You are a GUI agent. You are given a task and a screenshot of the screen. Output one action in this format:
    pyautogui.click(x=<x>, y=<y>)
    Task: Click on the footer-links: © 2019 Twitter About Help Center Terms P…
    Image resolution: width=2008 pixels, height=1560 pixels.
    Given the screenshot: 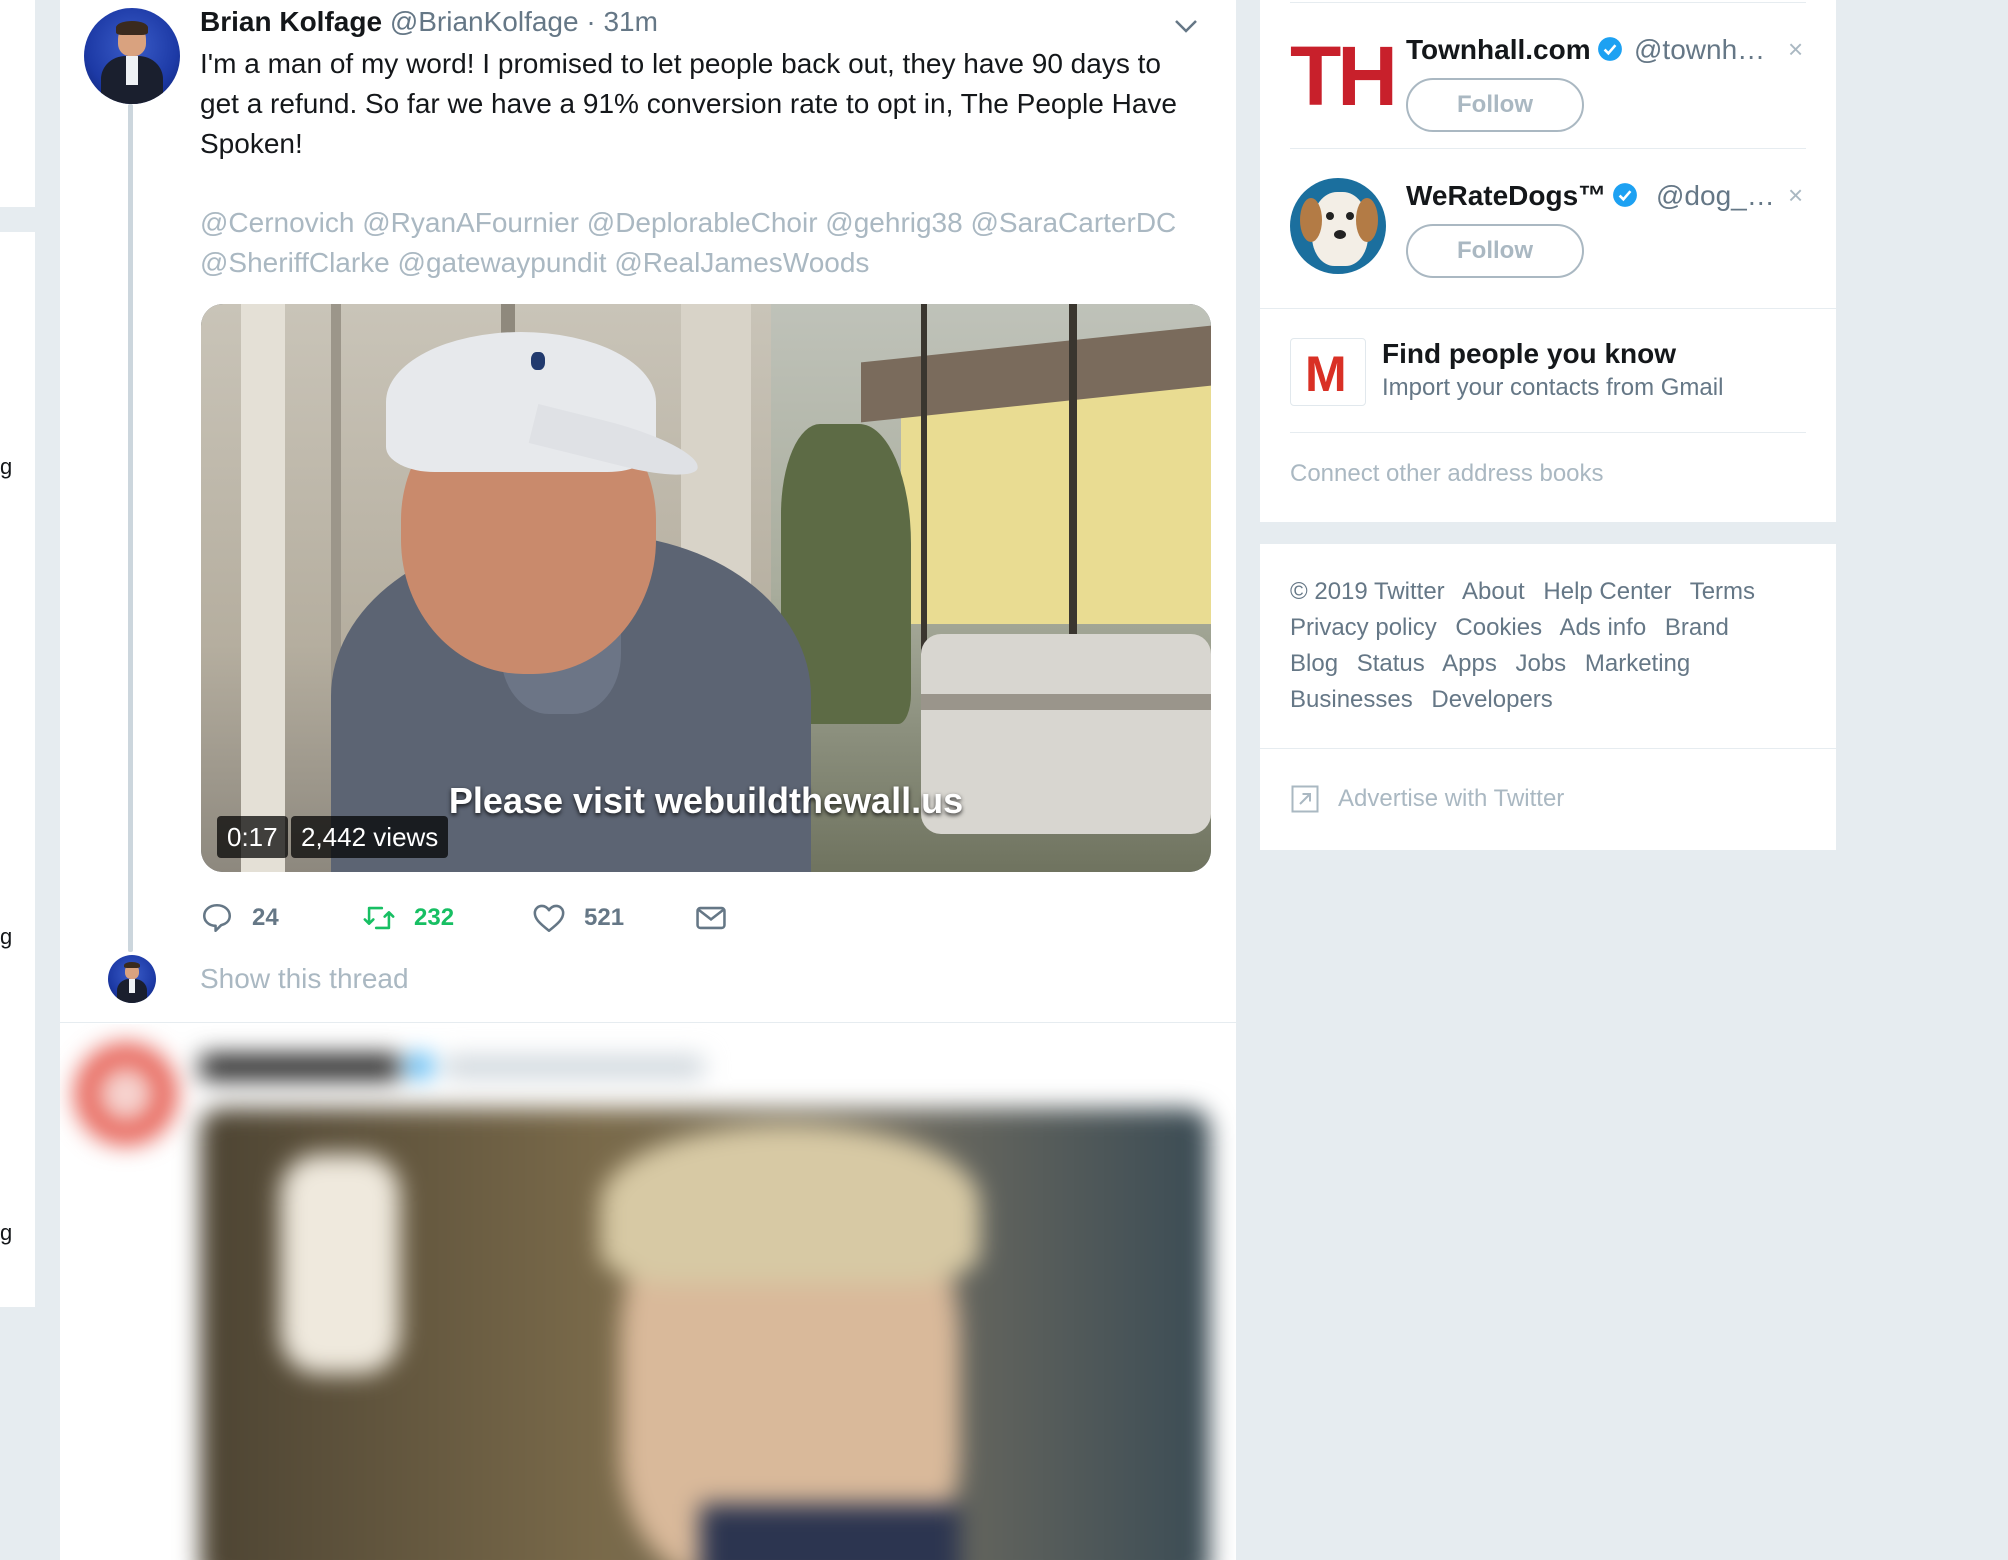 What is the action you would take?
    pyautogui.click(x=1550, y=646)
    